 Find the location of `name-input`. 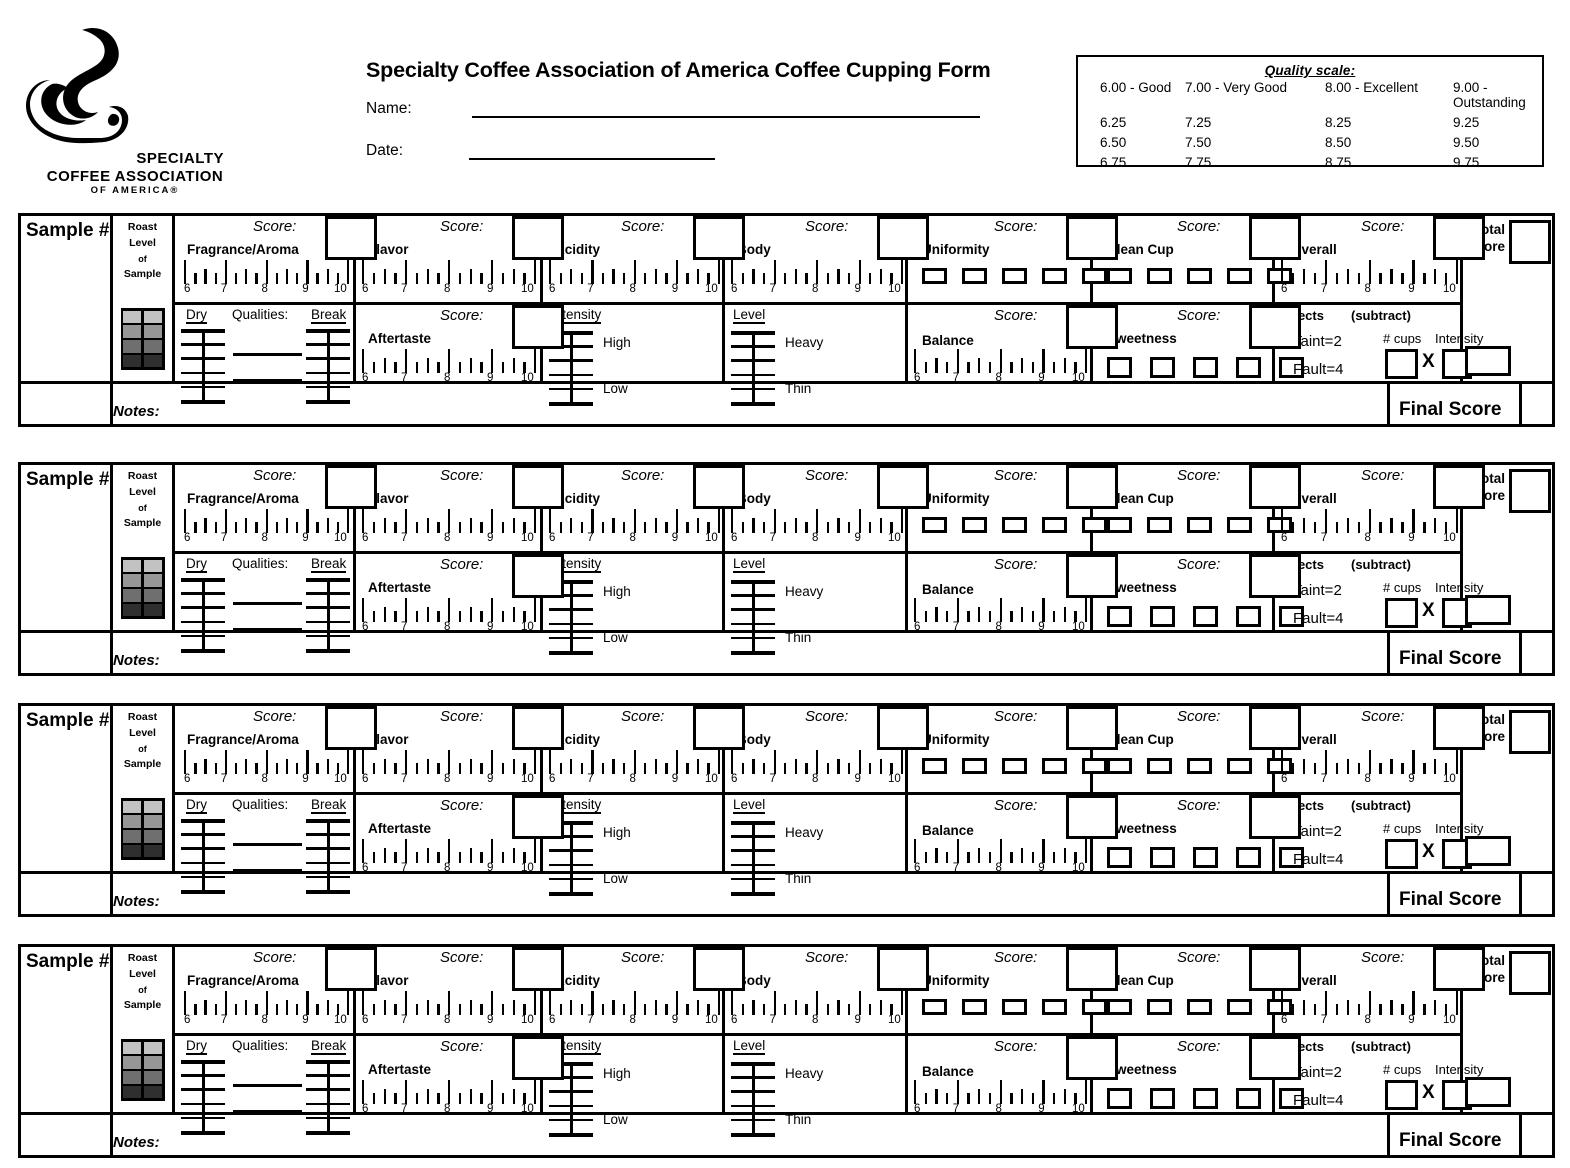

name-input is located at coordinates (725, 110).